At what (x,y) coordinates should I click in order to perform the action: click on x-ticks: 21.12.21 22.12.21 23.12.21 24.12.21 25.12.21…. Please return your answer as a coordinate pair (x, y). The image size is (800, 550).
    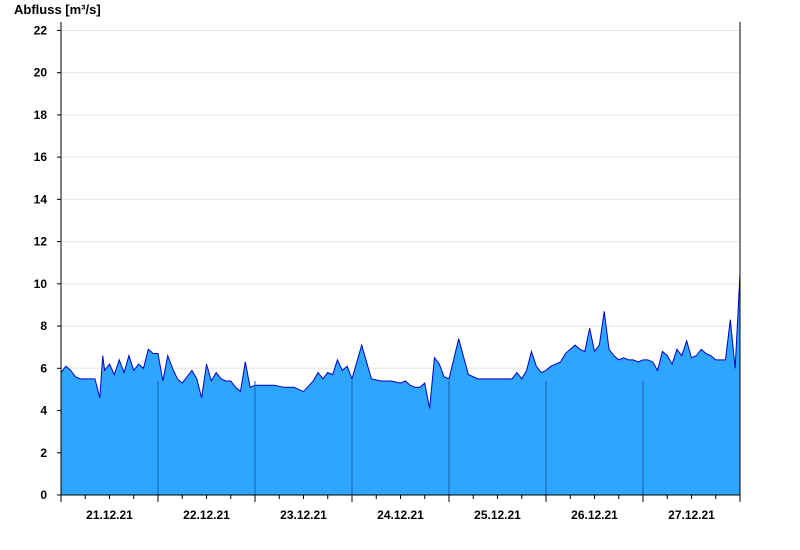
    Looking at the image, I should click on (400, 508).